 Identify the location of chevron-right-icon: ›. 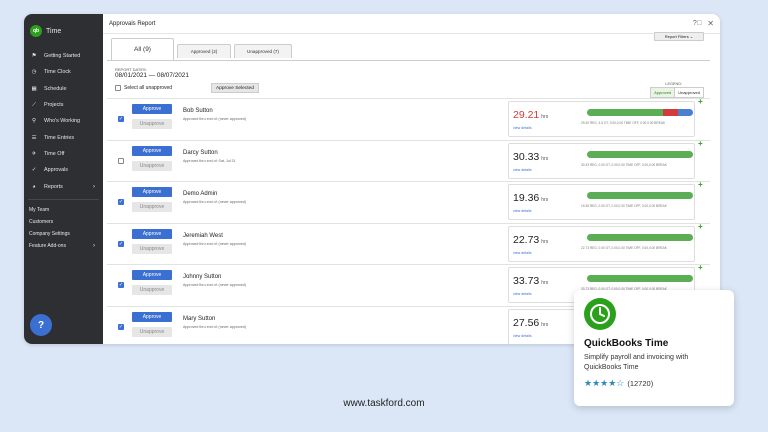
(94, 245).